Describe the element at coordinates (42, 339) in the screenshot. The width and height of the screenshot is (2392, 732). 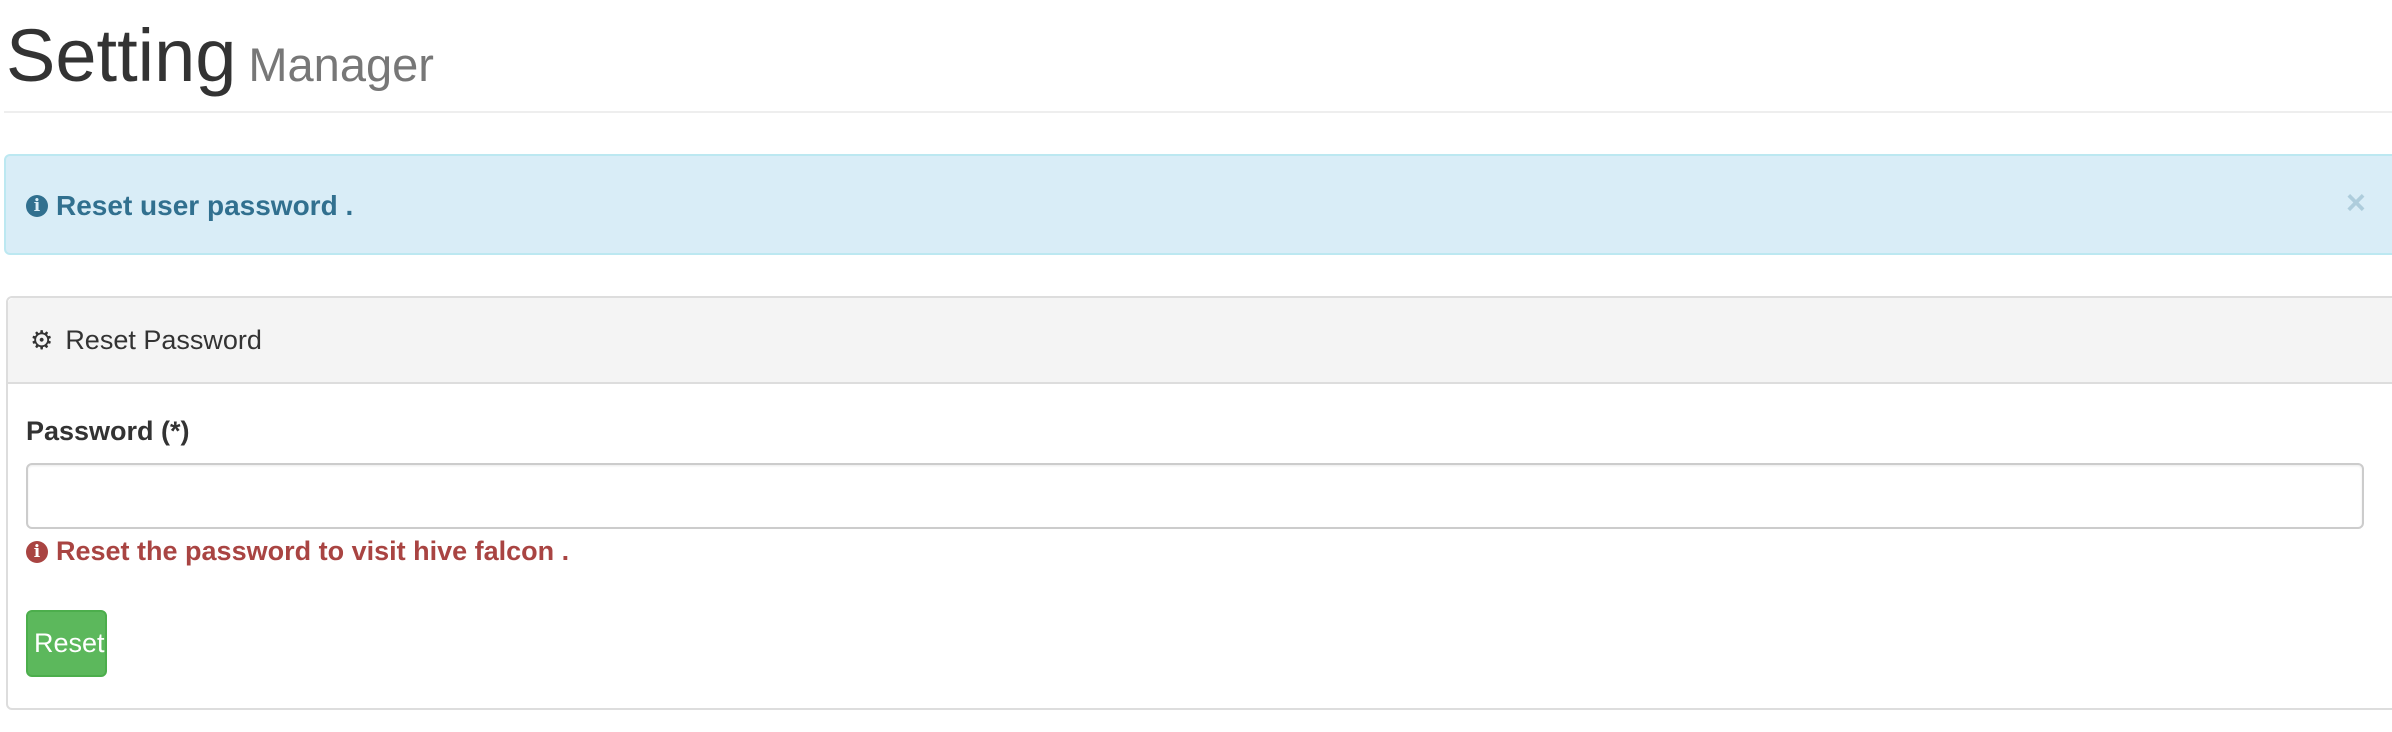
I see `gear-icon: ⚙` at that location.